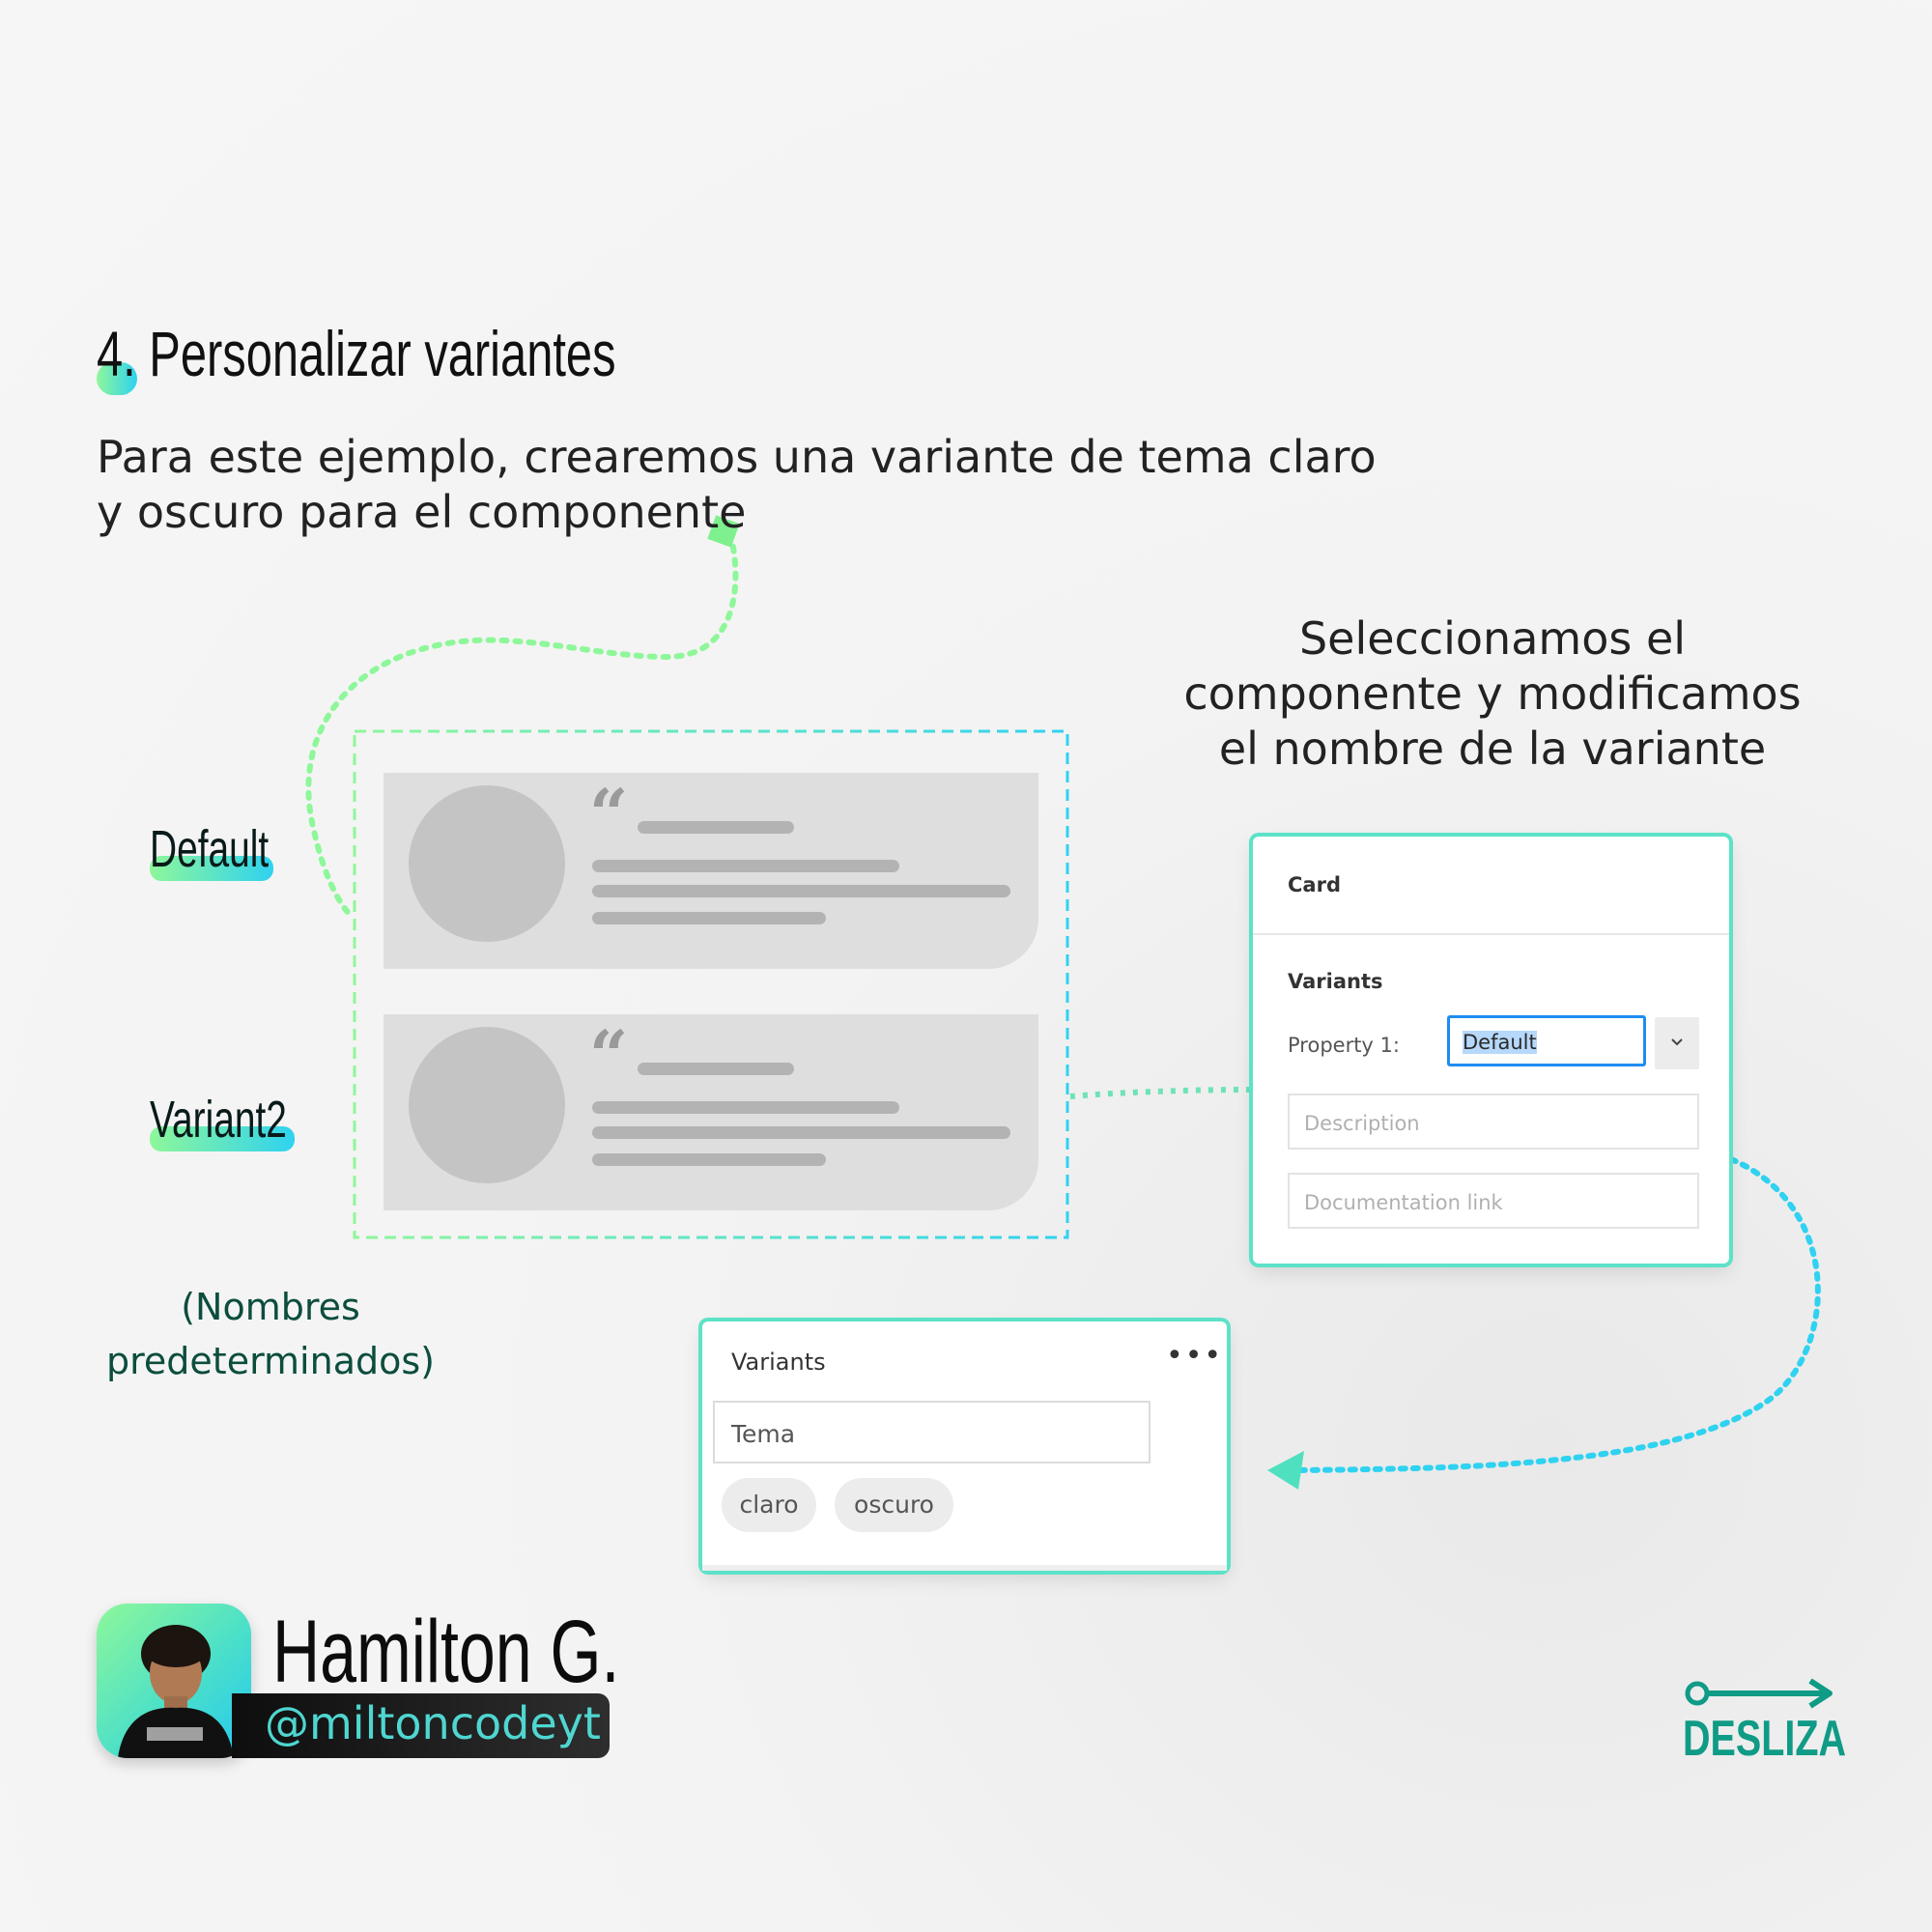 The height and width of the screenshot is (1932, 1932). What do you see at coordinates (1403, 1202) in the screenshot?
I see `documentation-link-placeholder: Documentation link` at bounding box center [1403, 1202].